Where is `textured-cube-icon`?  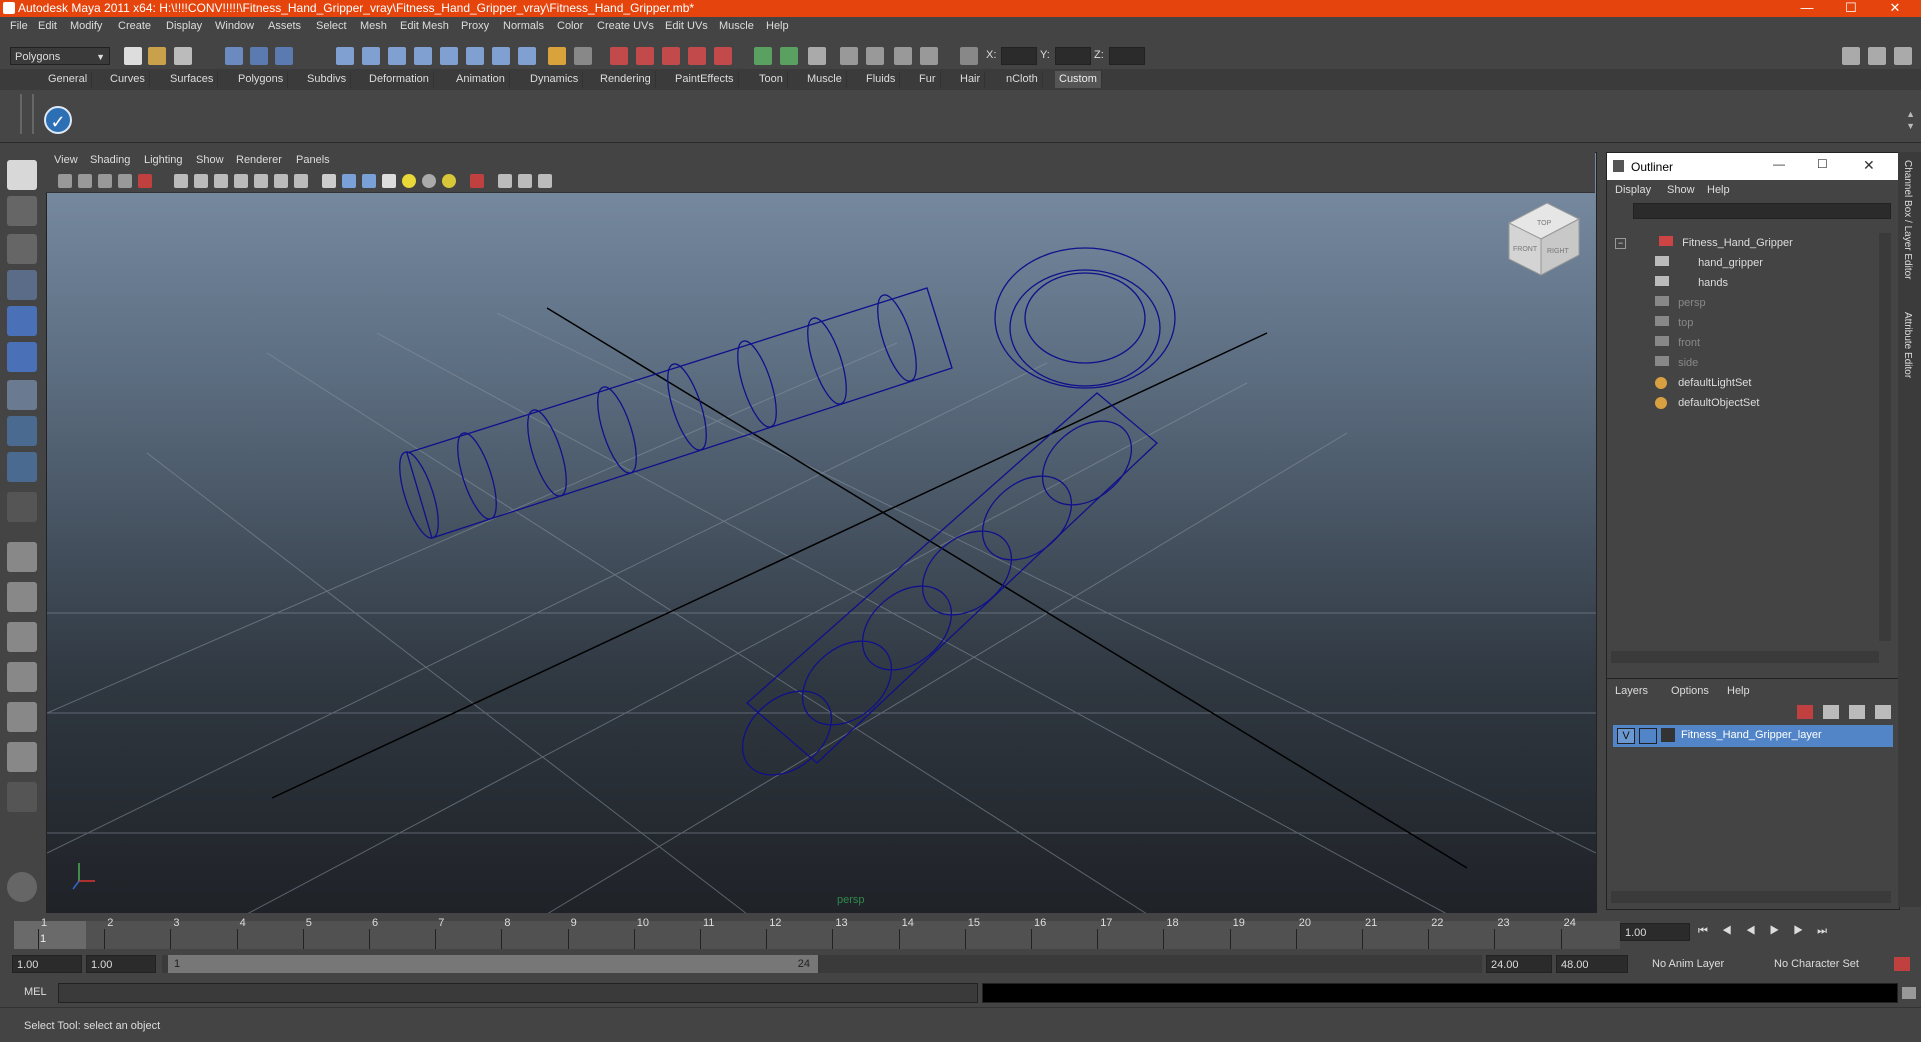 textured-cube-icon is located at coordinates (369, 181).